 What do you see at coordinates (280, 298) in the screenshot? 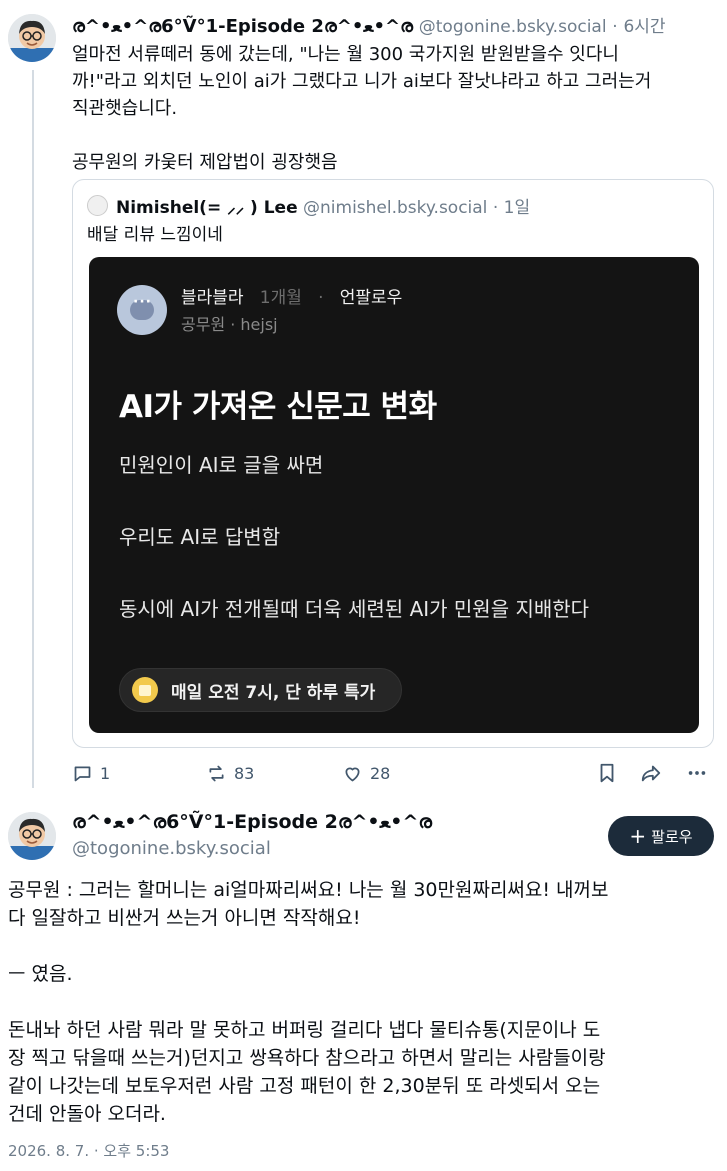
I see `embed-user-time: 1개월` at bounding box center [280, 298].